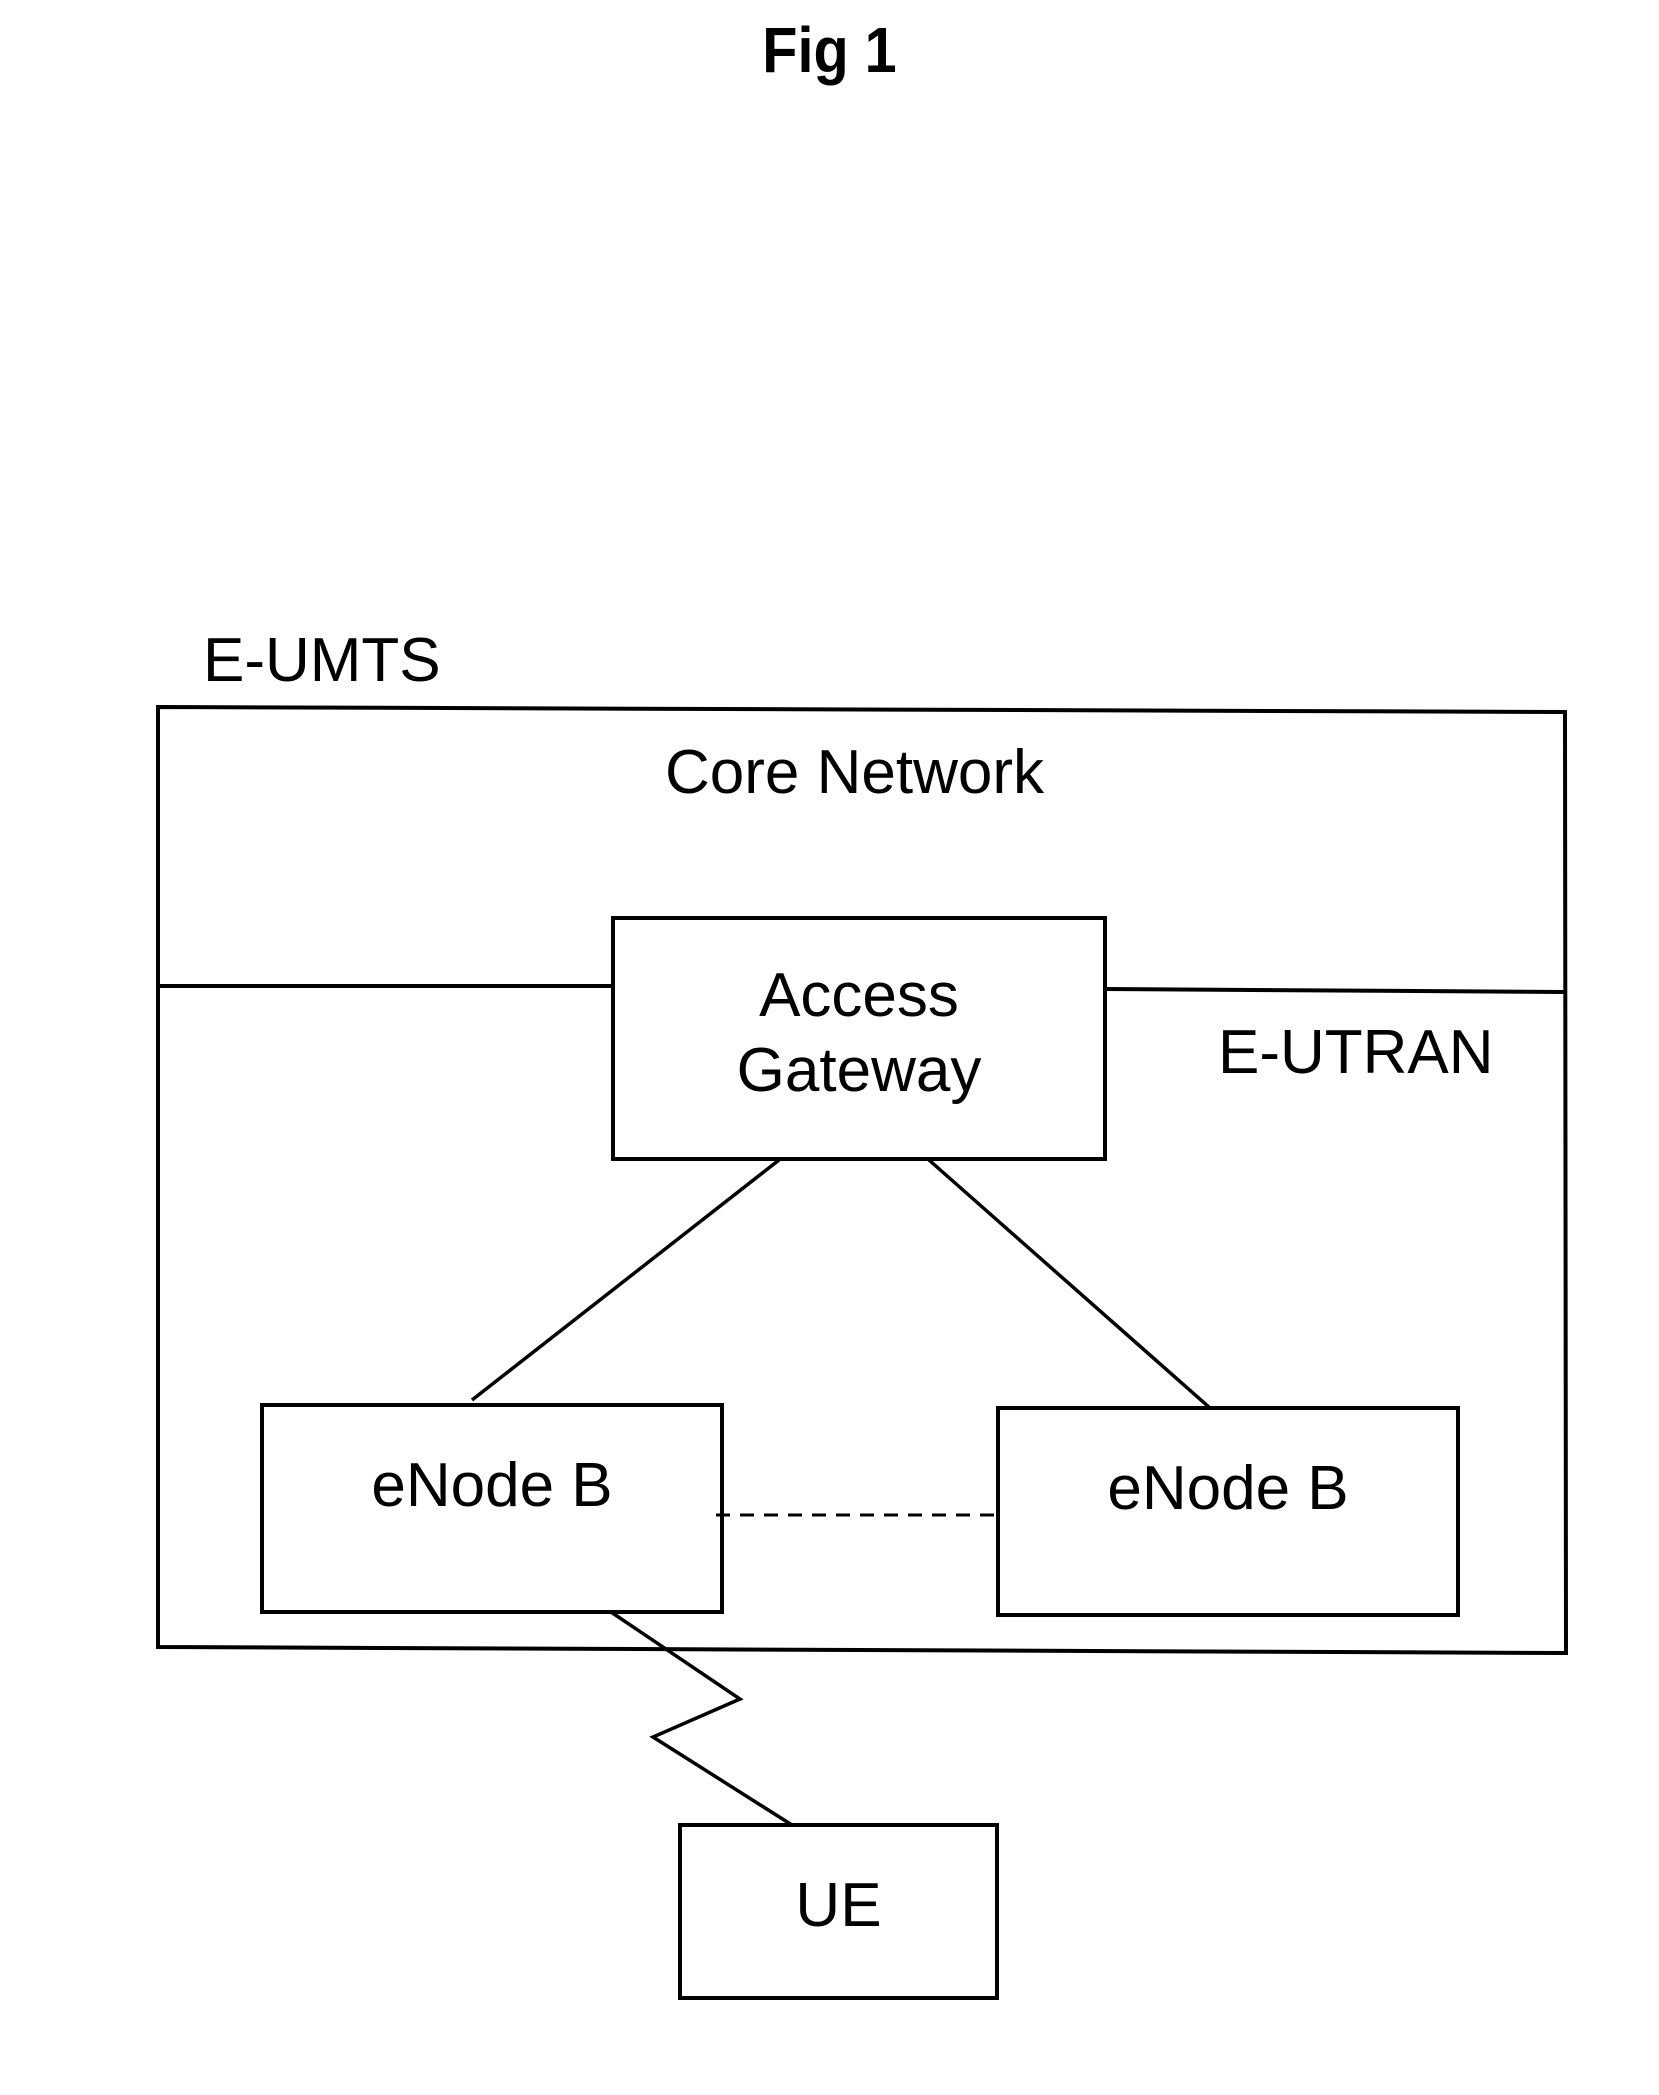 Image resolution: width=1659 pixels, height=2095 pixels. What do you see at coordinates (1335, 990) in the screenshot?
I see `core-network-divider-right` at bounding box center [1335, 990].